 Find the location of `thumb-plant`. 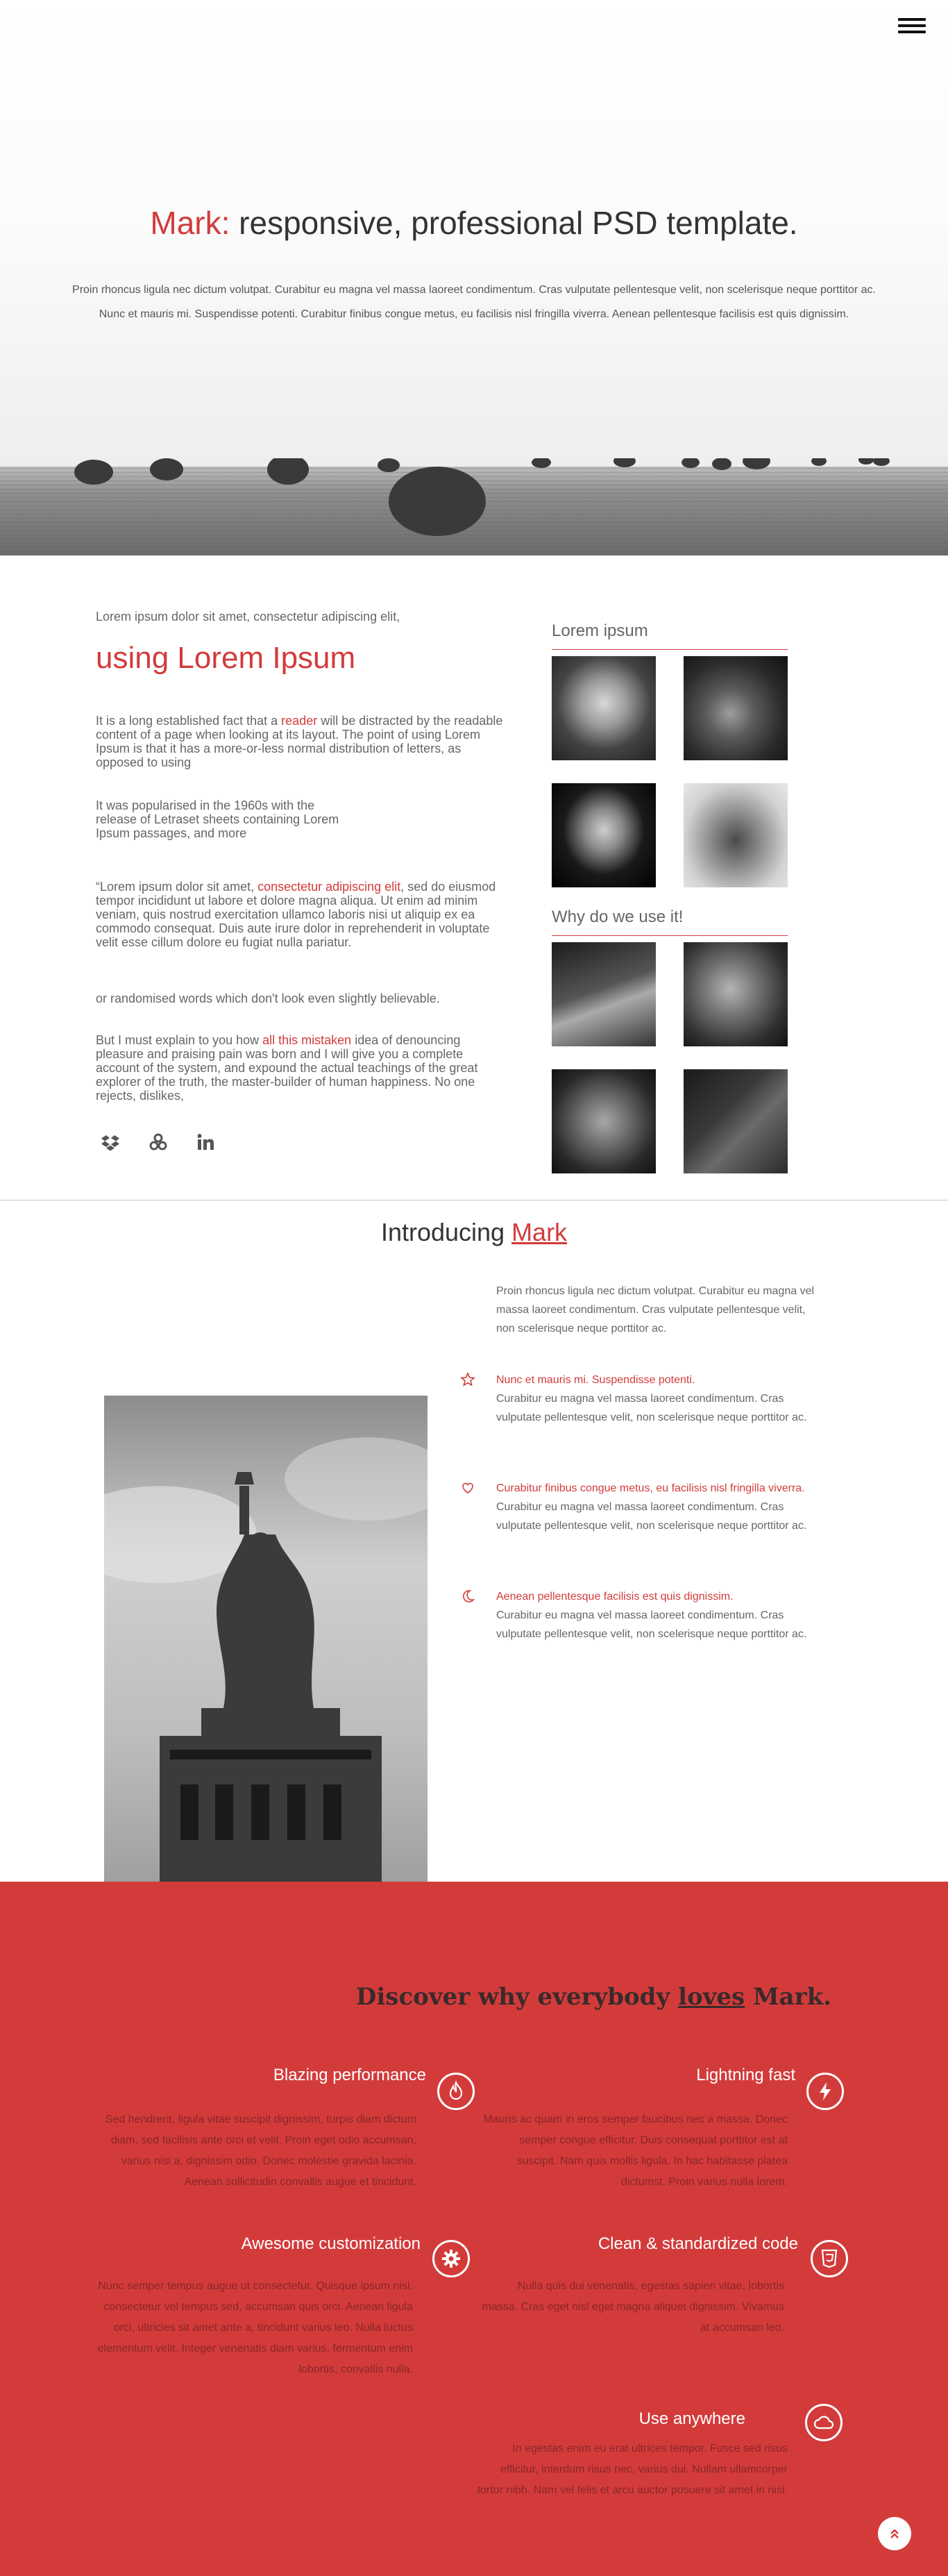

thumb-plant is located at coordinates (736, 835).